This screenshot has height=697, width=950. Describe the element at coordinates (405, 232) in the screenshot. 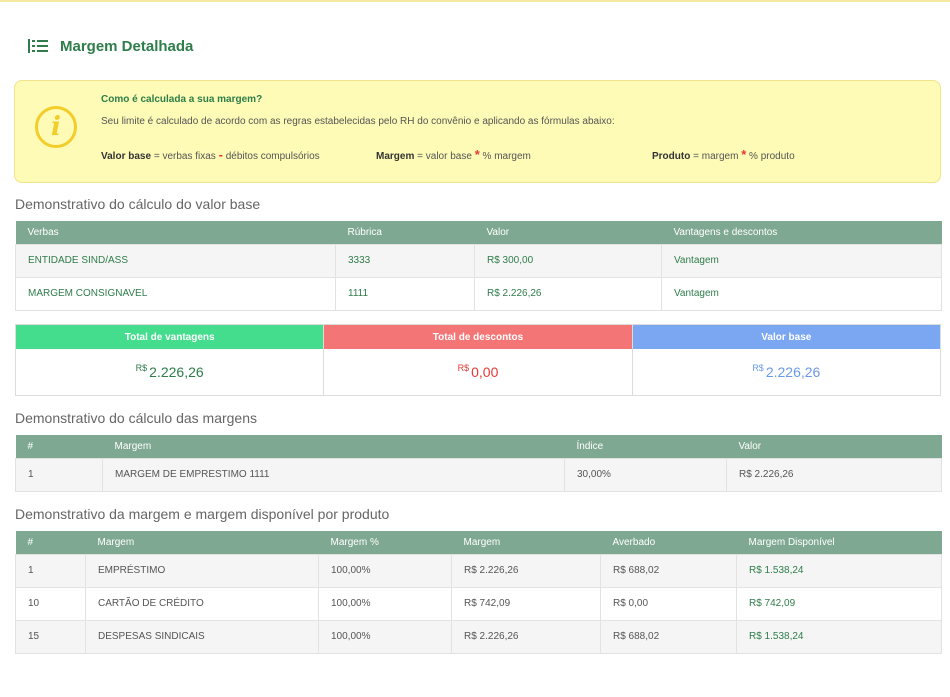

I see `column-header: Rúbrica` at that location.